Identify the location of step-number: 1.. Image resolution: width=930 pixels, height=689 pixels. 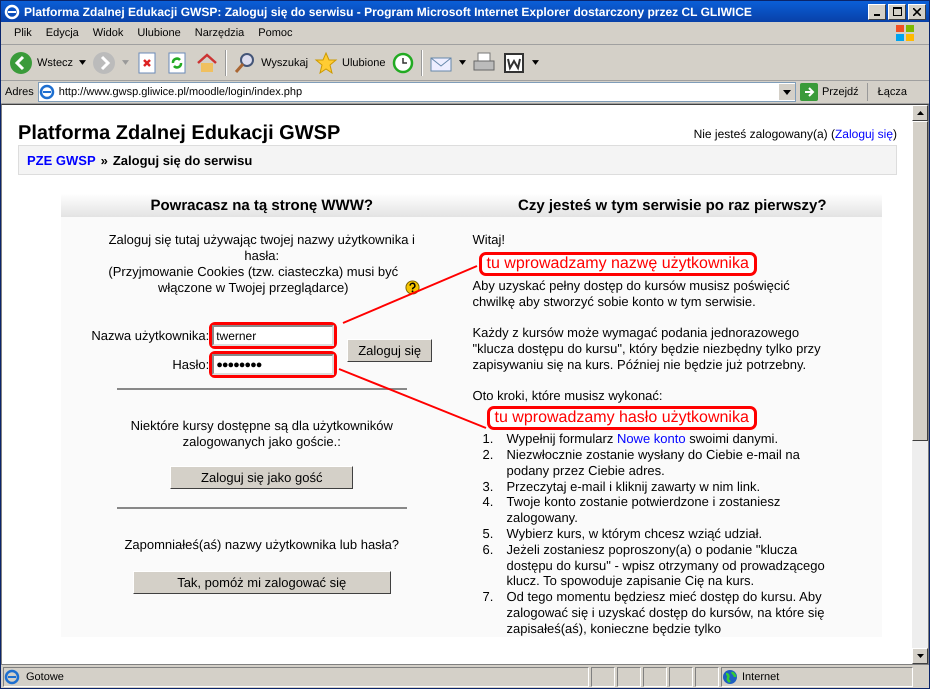
(488, 439).